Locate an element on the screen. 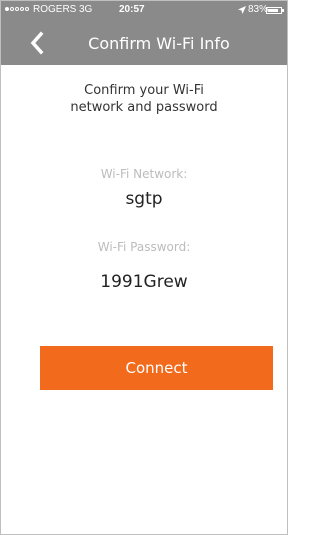  location-arrow-icon is located at coordinates (242, 10).